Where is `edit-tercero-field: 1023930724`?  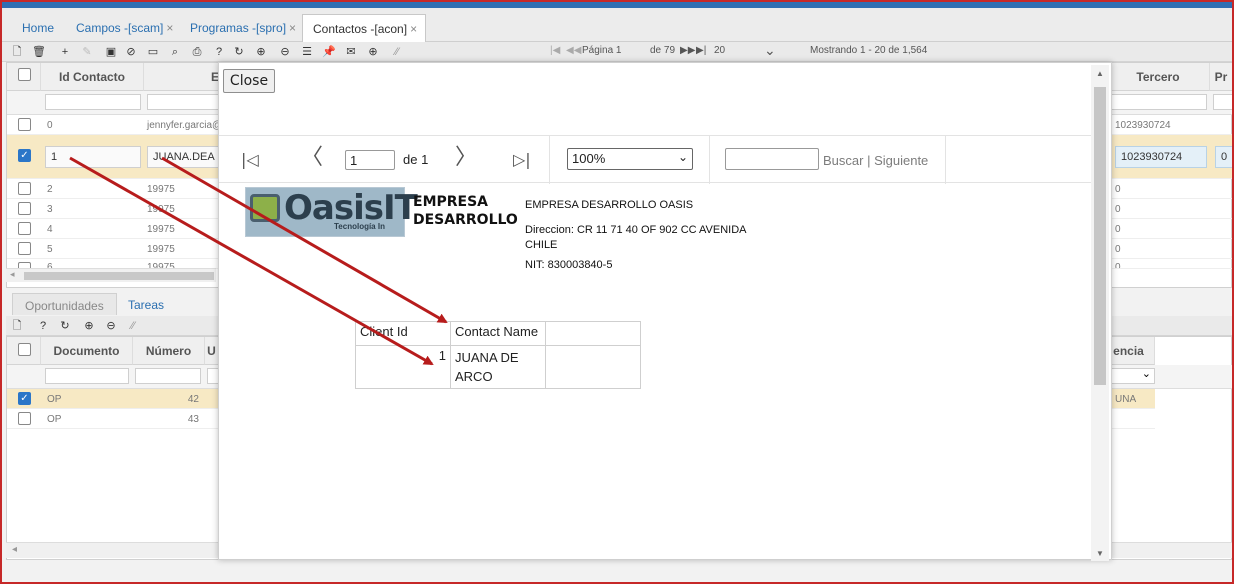
edit-tercero-field: 1023930724 is located at coordinates (1161, 157).